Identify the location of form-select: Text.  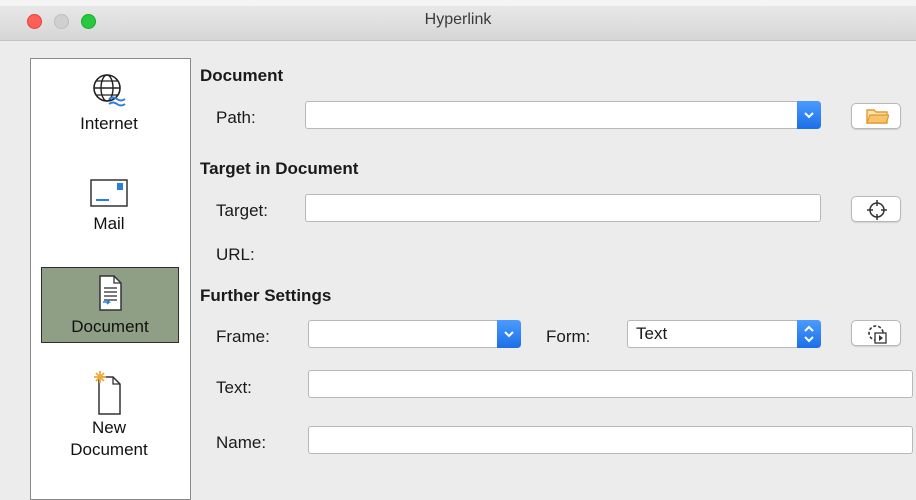
(724, 334).